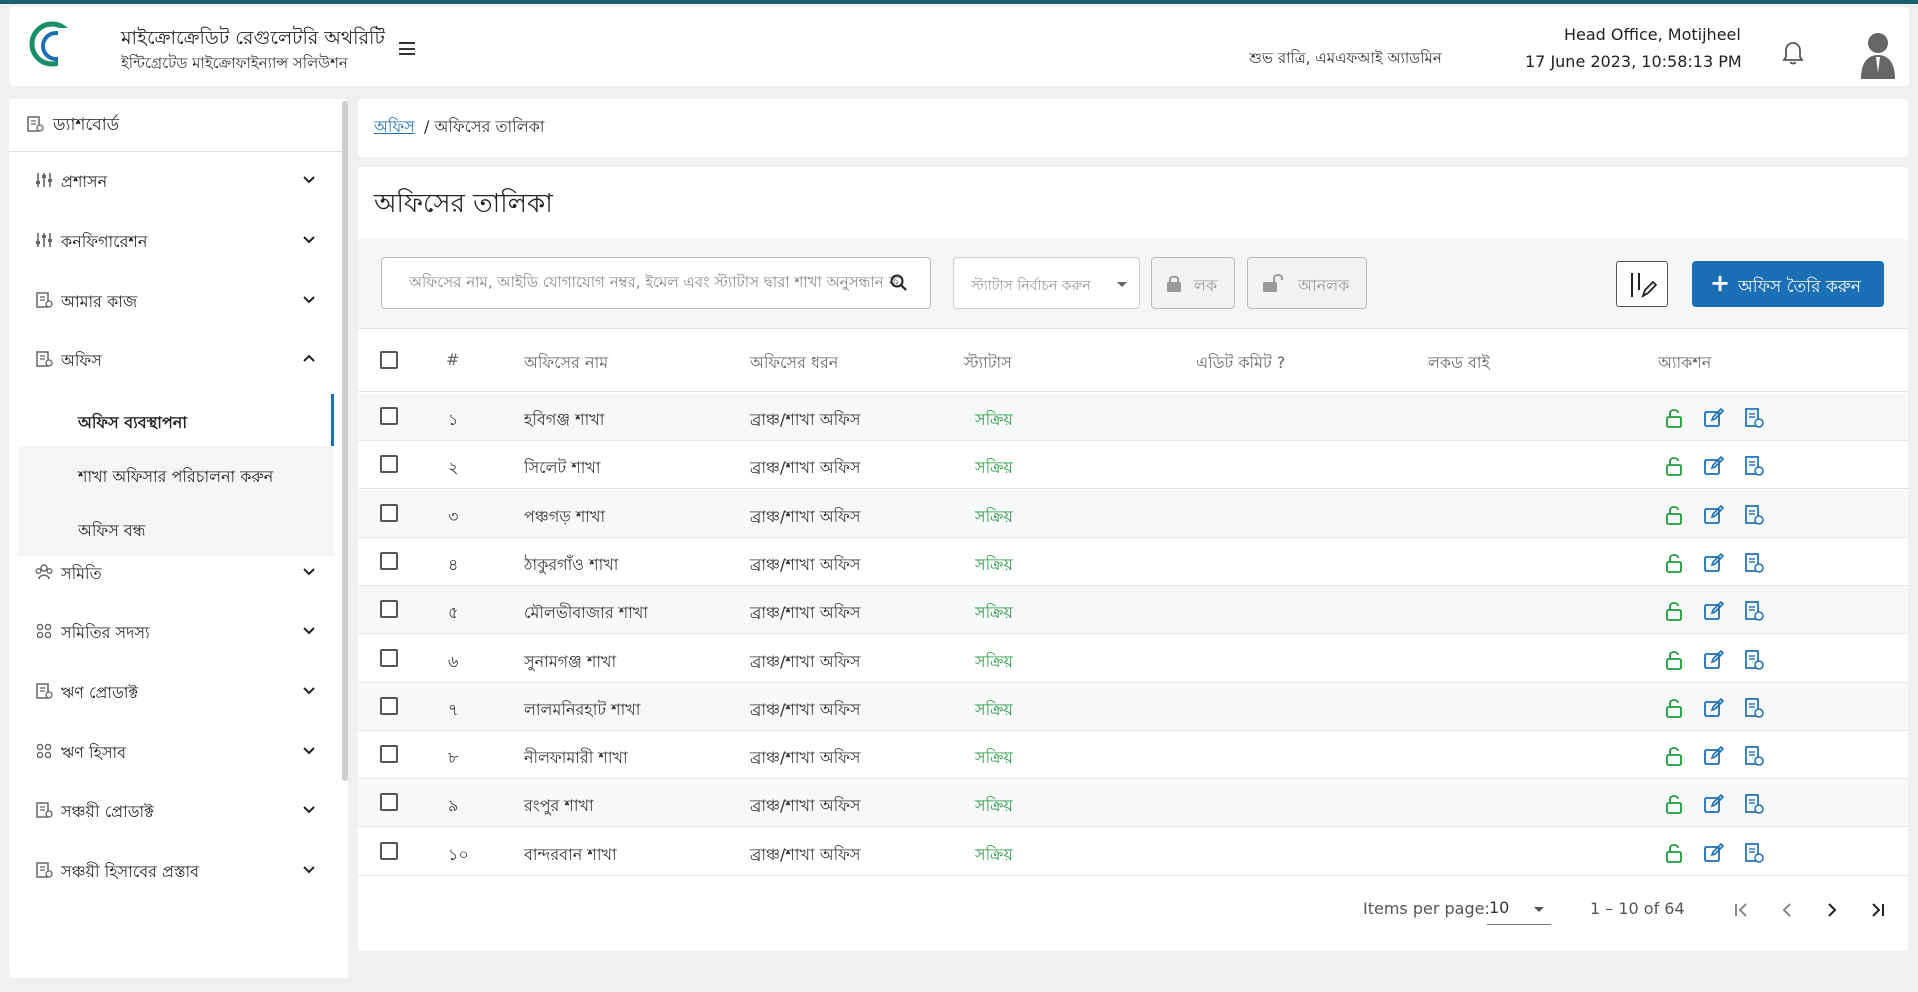 The width and height of the screenshot is (1918, 992). I want to click on next-page-button, so click(1832, 910).